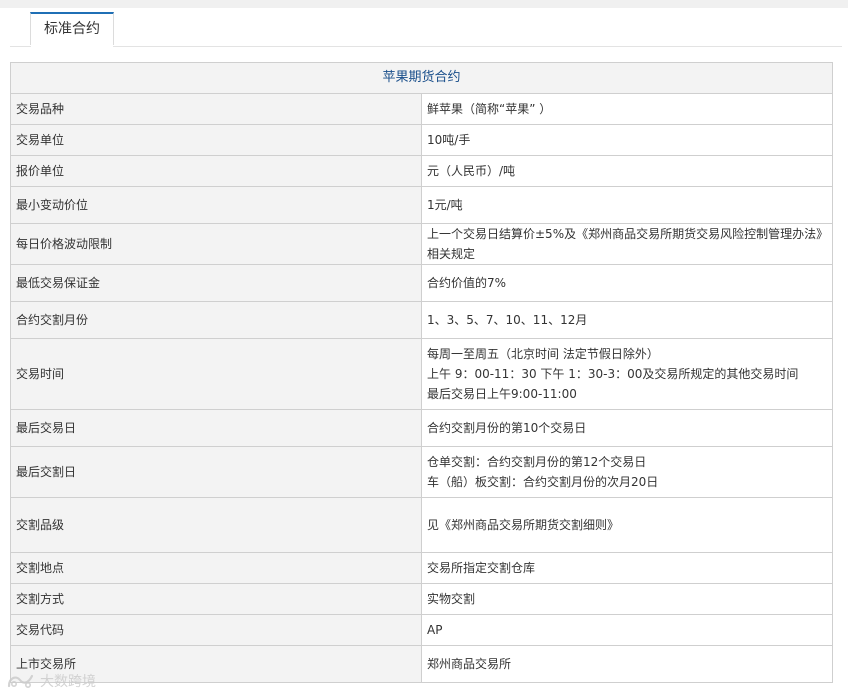  What do you see at coordinates (613, 374) in the screenshot?
I see `row-value-line: 上午 9：00-11：30 下午 1：30-3：00及交易所规定的其他交易时间` at bounding box center [613, 374].